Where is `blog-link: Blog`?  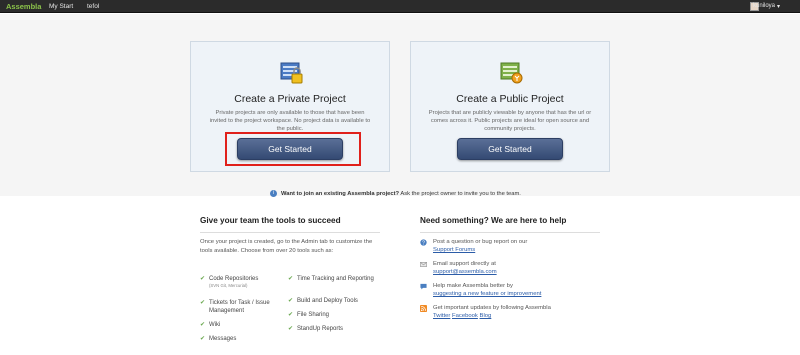 blog-link: Blog is located at coordinates (486, 316).